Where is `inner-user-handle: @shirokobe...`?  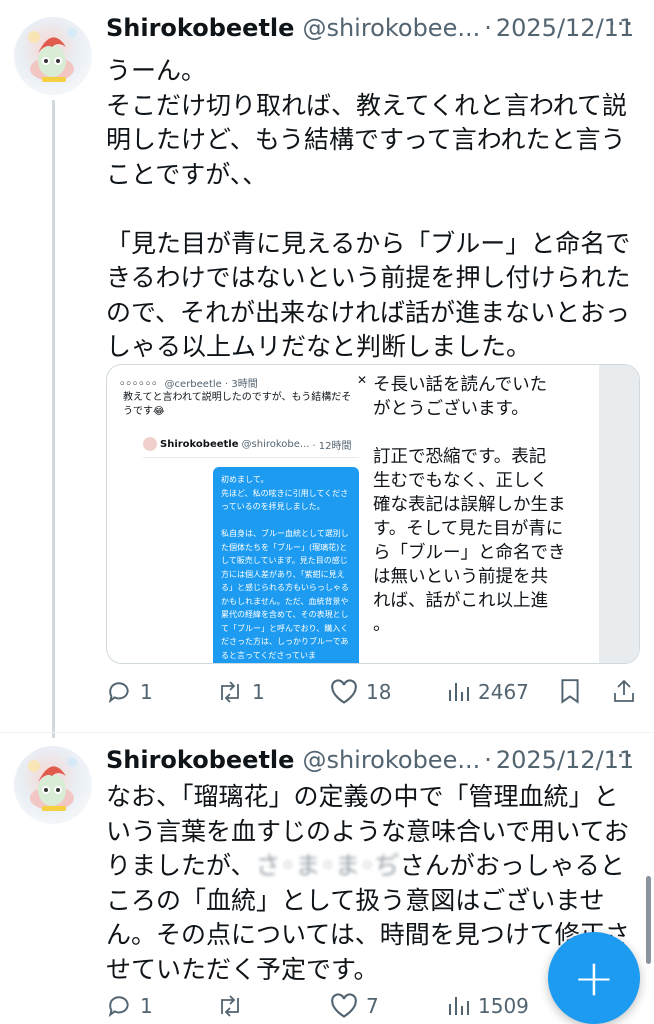 inner-user-handle: @shirokobe... is located at coordinates (275, 444).